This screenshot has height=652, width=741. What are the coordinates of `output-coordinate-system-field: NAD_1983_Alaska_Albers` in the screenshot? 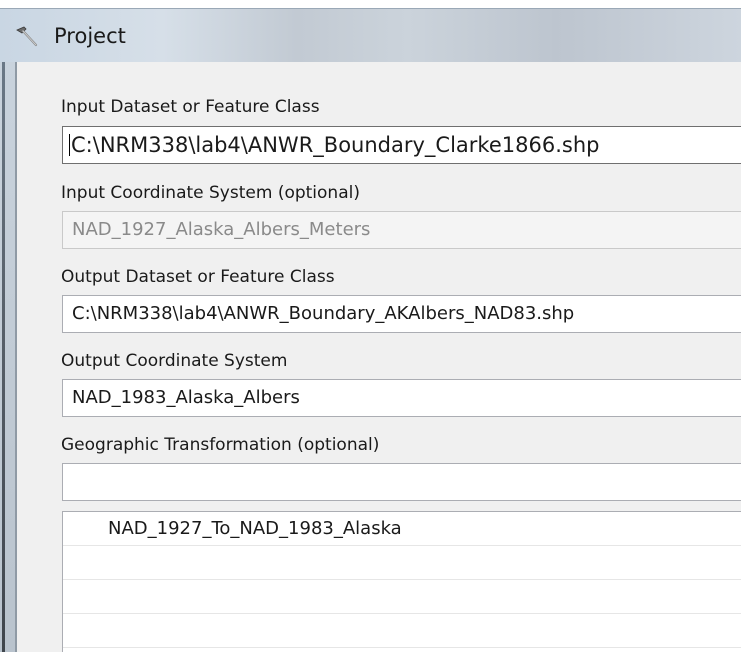 It's located at (401, 398).